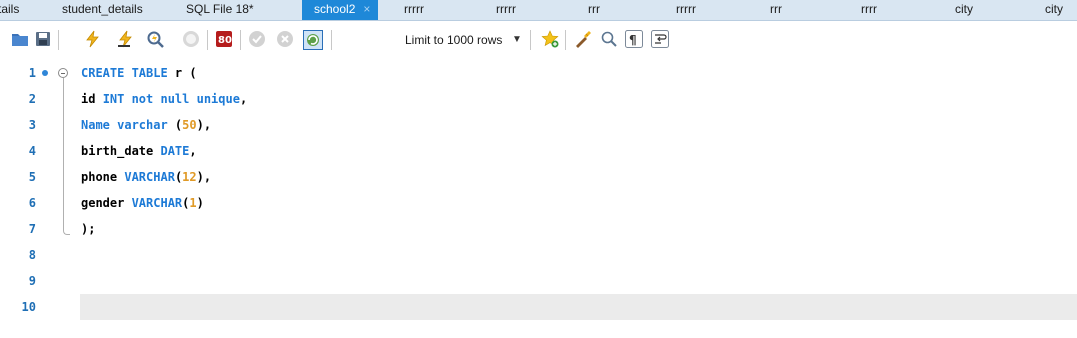  I want to click on code-line: 9, so click(538, 281).